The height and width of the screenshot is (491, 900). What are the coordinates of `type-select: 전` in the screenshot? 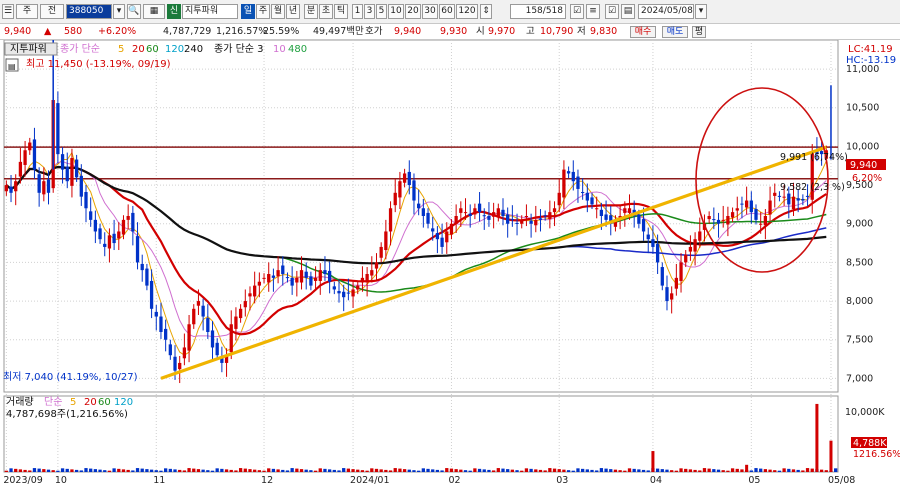 It's located at (52, 11).